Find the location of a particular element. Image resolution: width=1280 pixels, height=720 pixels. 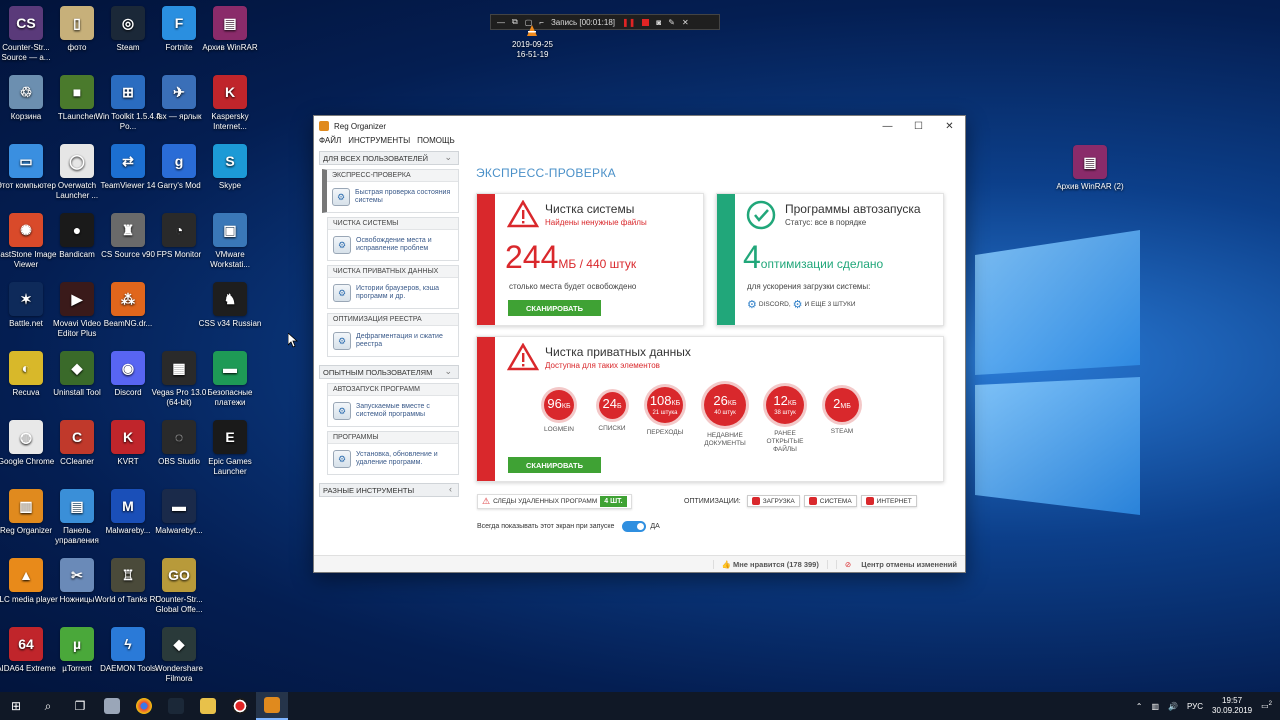

desktop-icon: ◆ Wondershare Filmora is located at coordinates (179, 655).